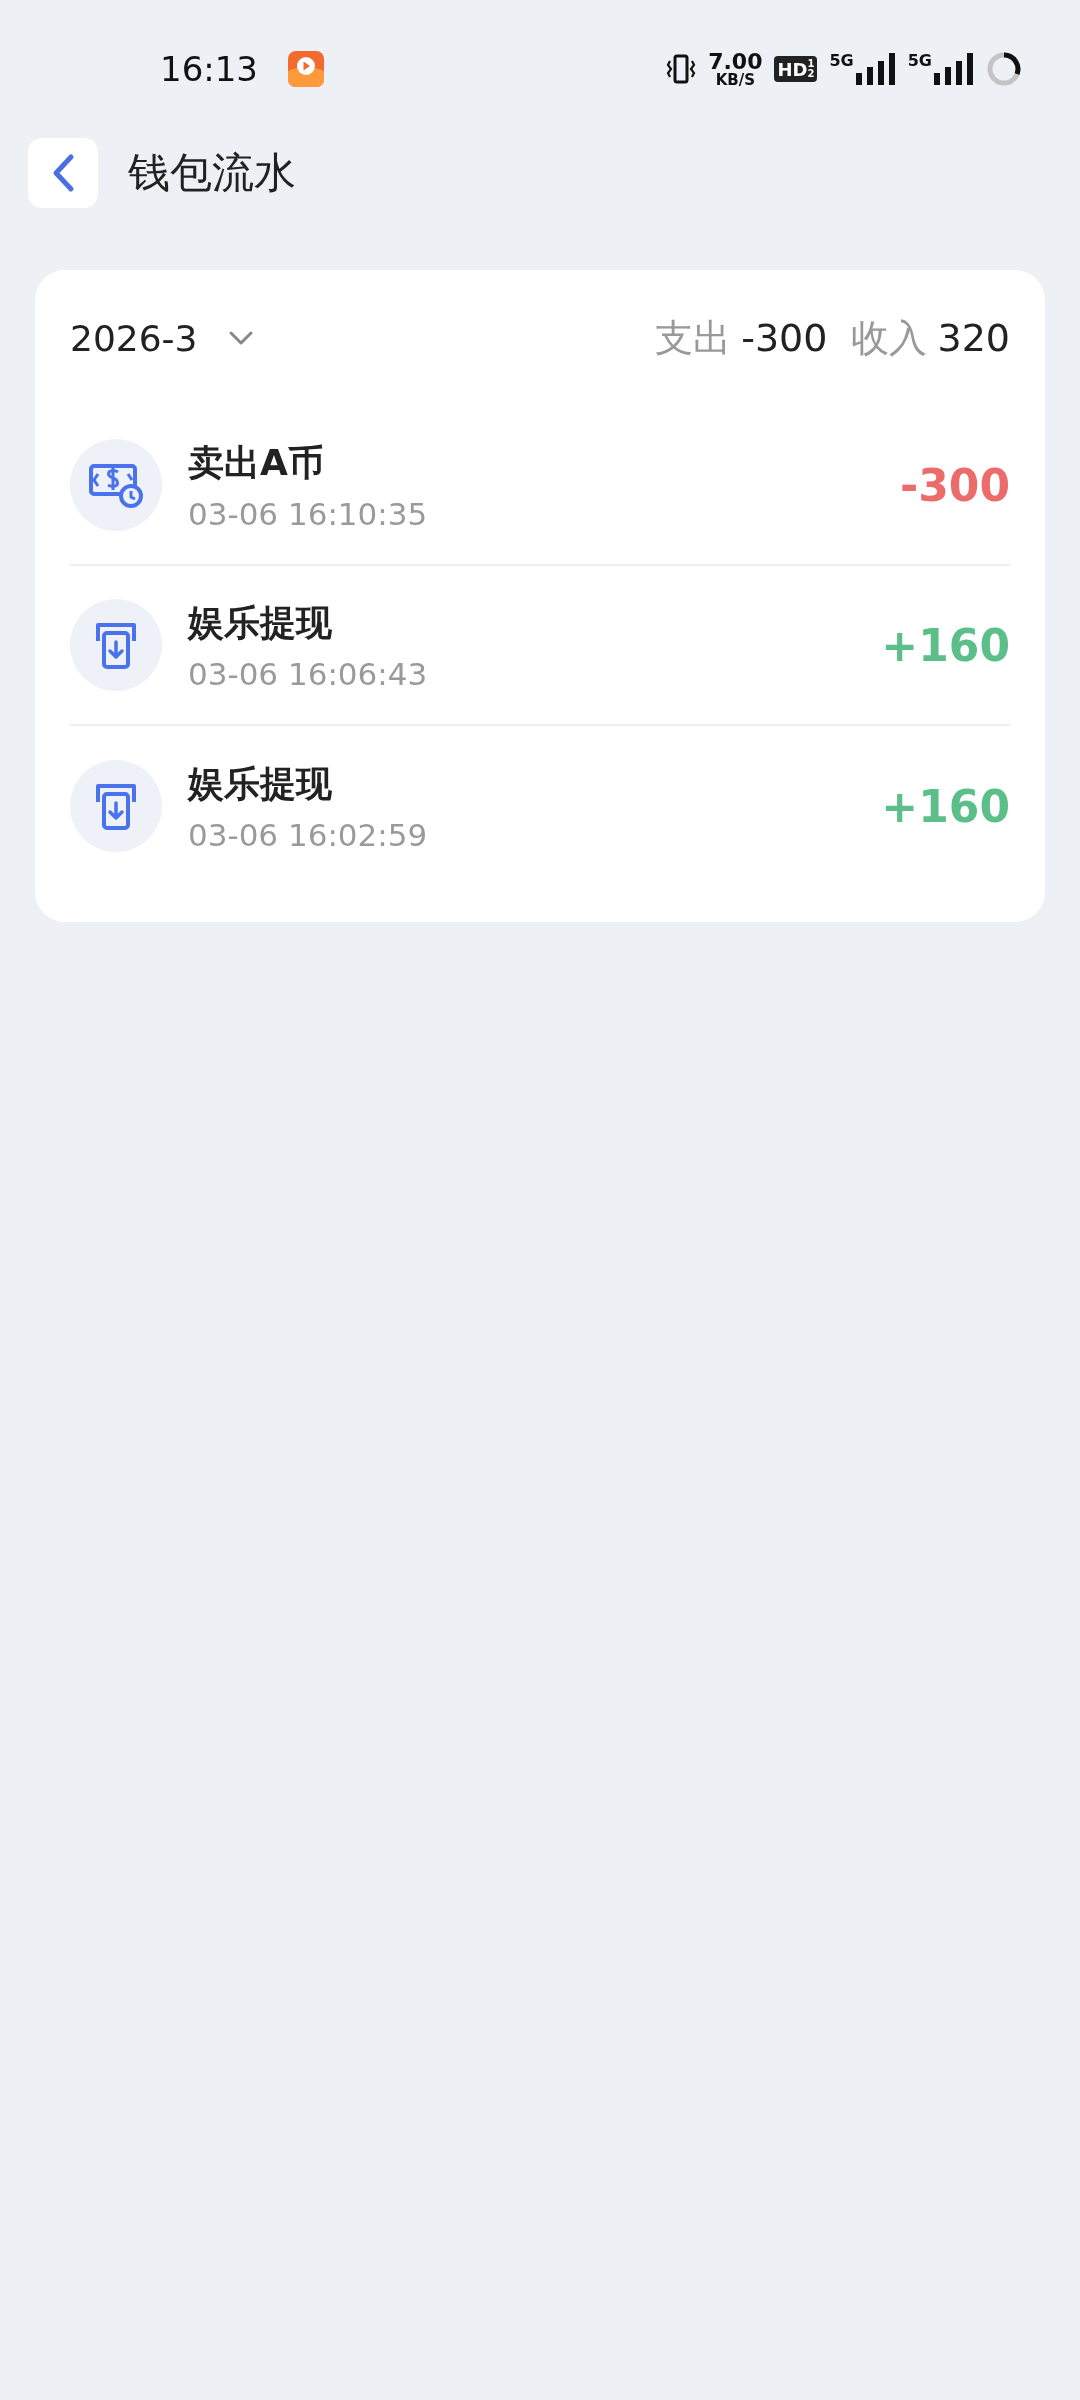 The width and height of the screenshot is (1080, 2400). I want to click on record-row: 卖出A币 03-06 16:10:35 -300, so click(540, 486).